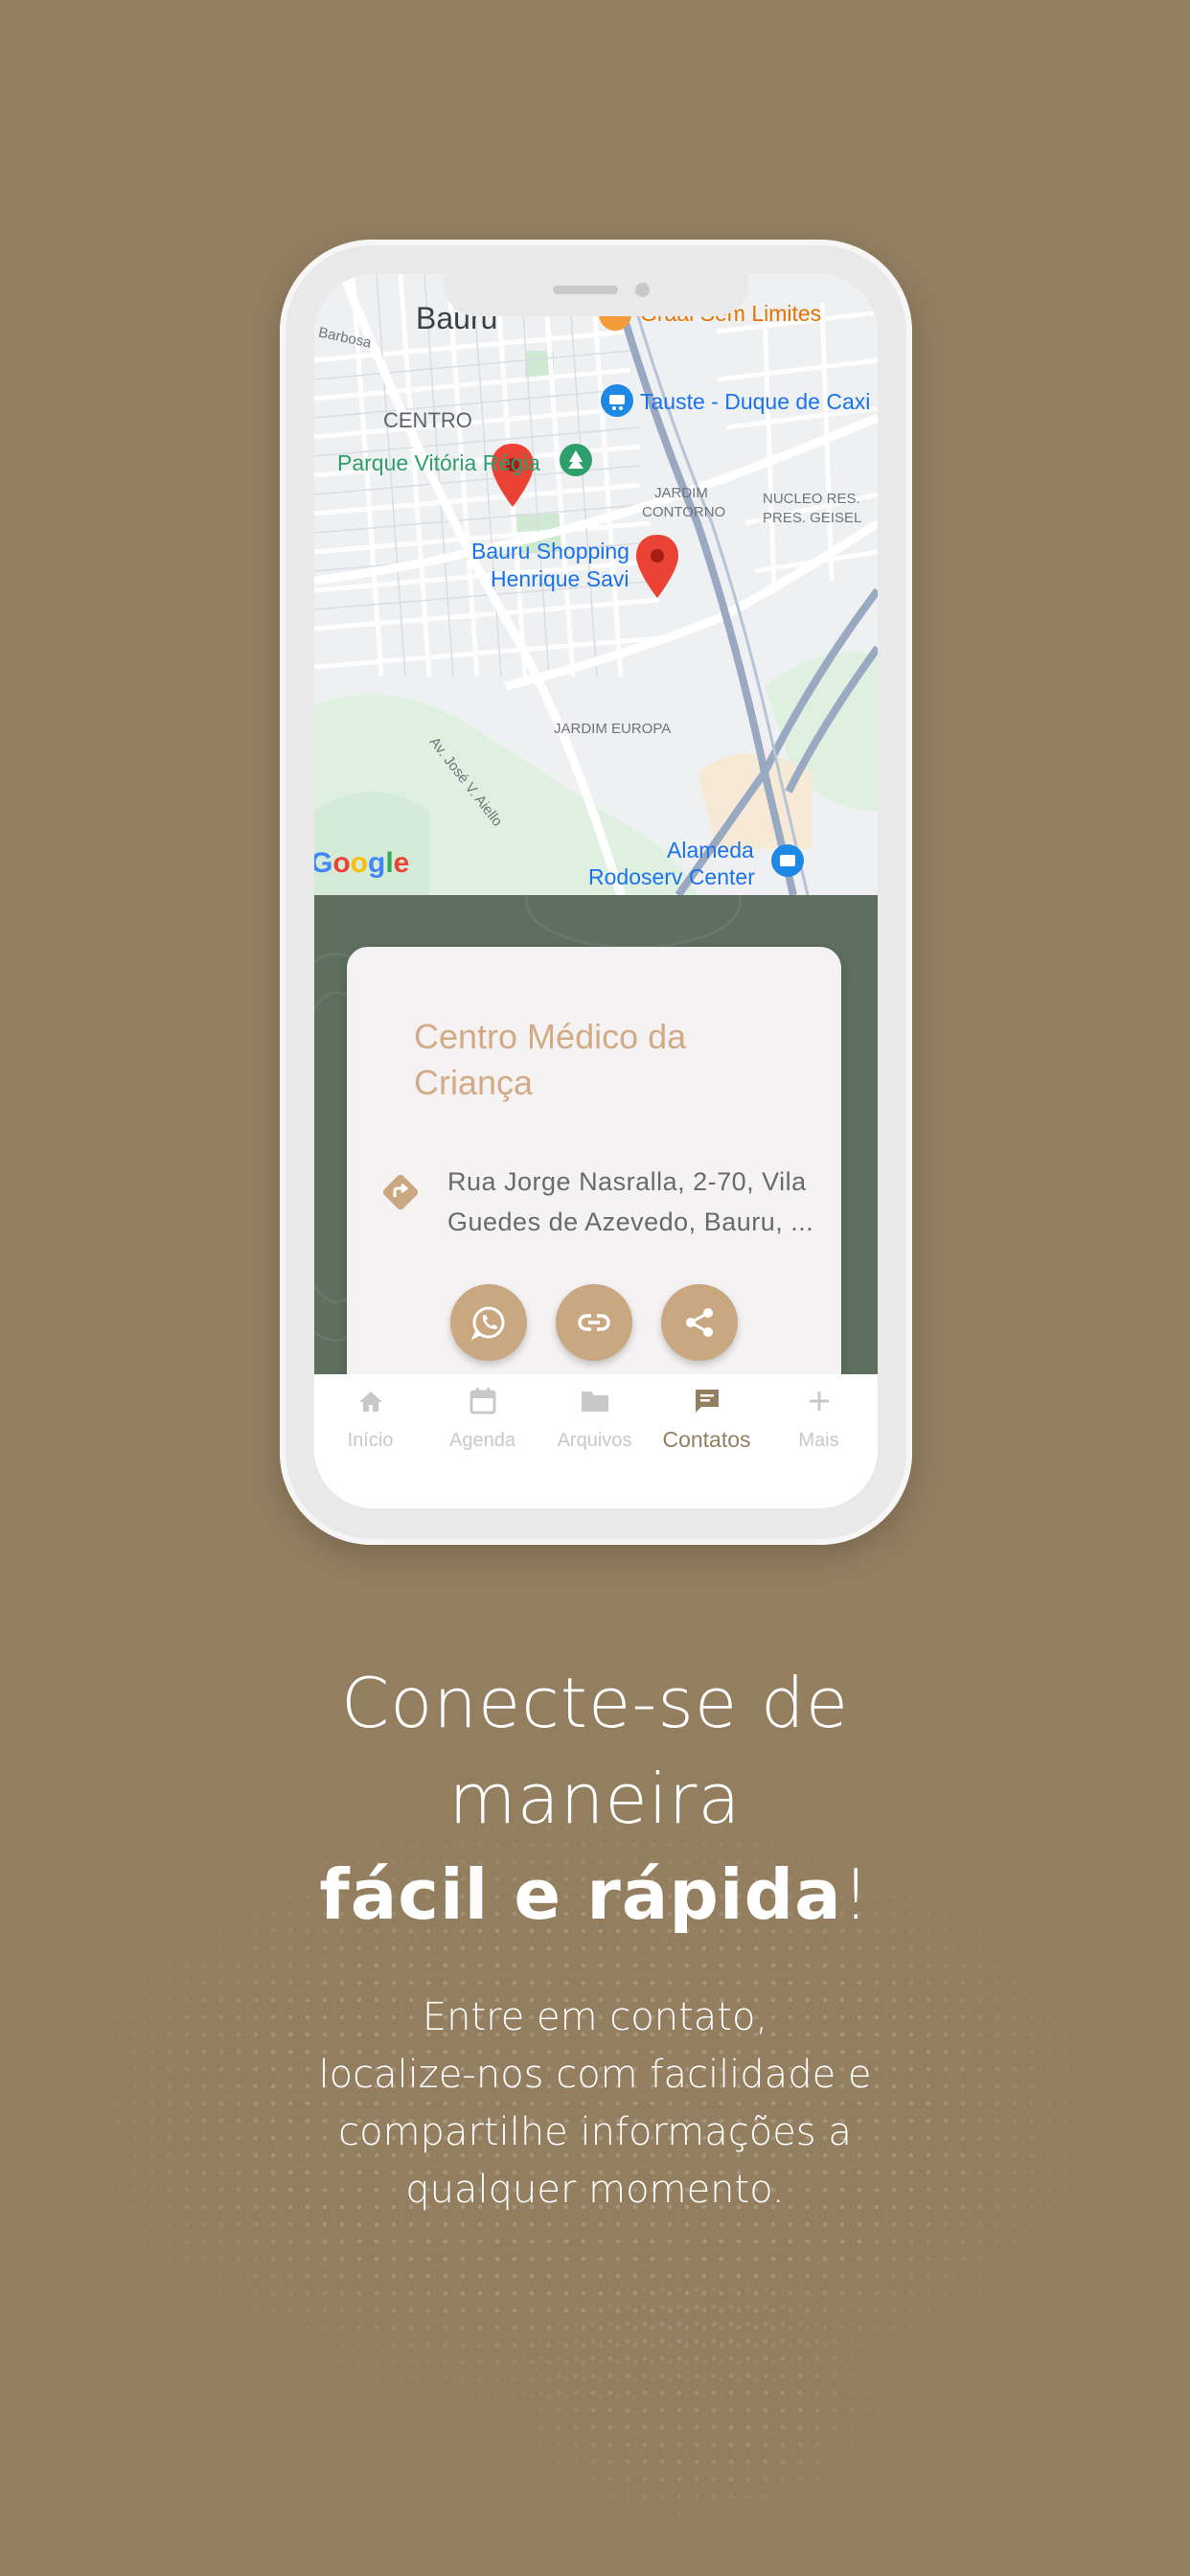  I want to click on map-label-tauste: Tauste - Duque de Caxi, so click(756, 401).